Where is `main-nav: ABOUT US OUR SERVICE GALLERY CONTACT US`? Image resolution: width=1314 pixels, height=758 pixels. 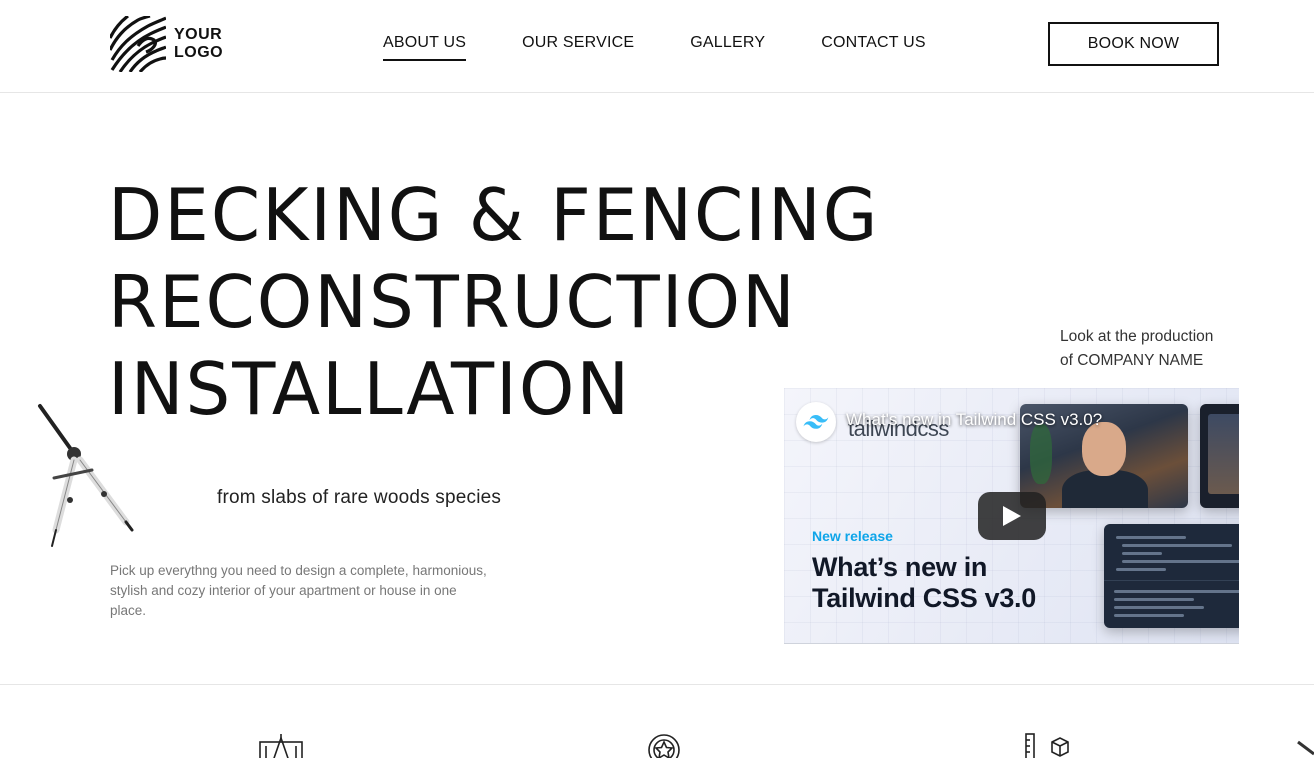 main-nav: ABOUT US OUR SERVICE GALLERY CONTACT US is located at coordinates (682, 47).